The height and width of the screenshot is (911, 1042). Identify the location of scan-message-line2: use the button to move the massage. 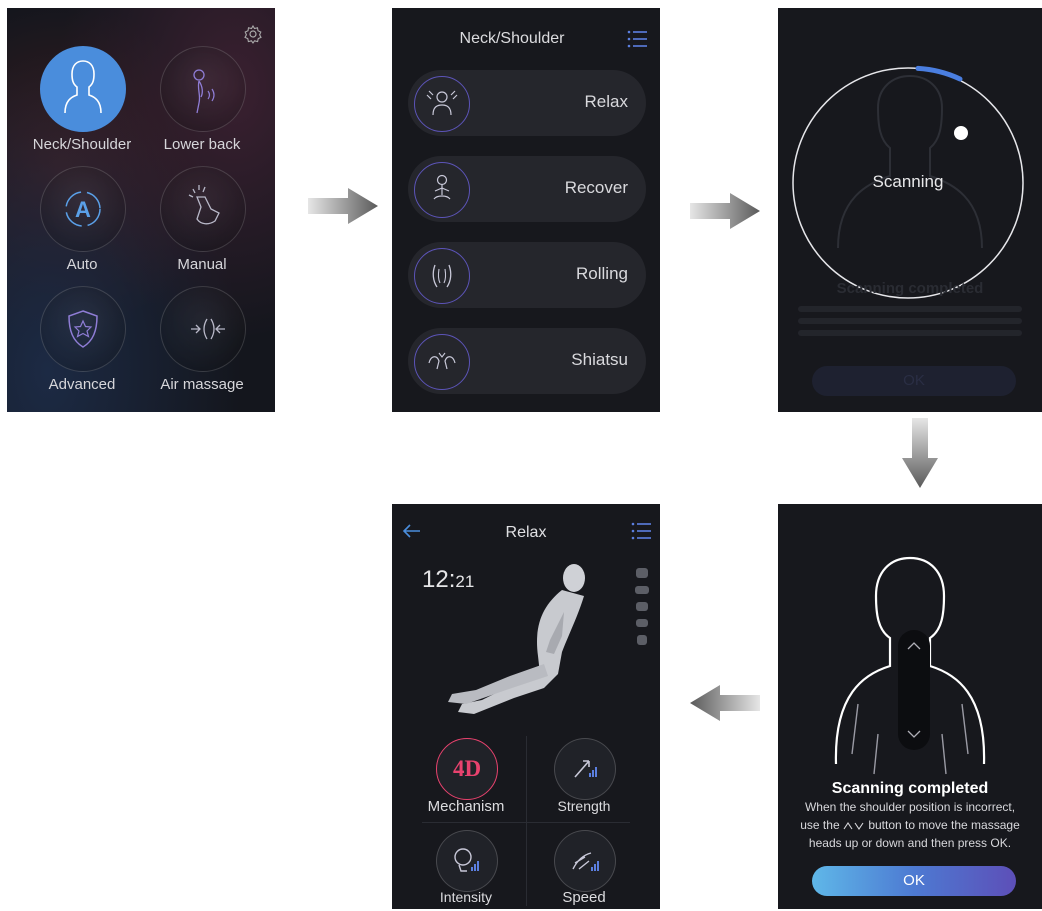
(910, 825).